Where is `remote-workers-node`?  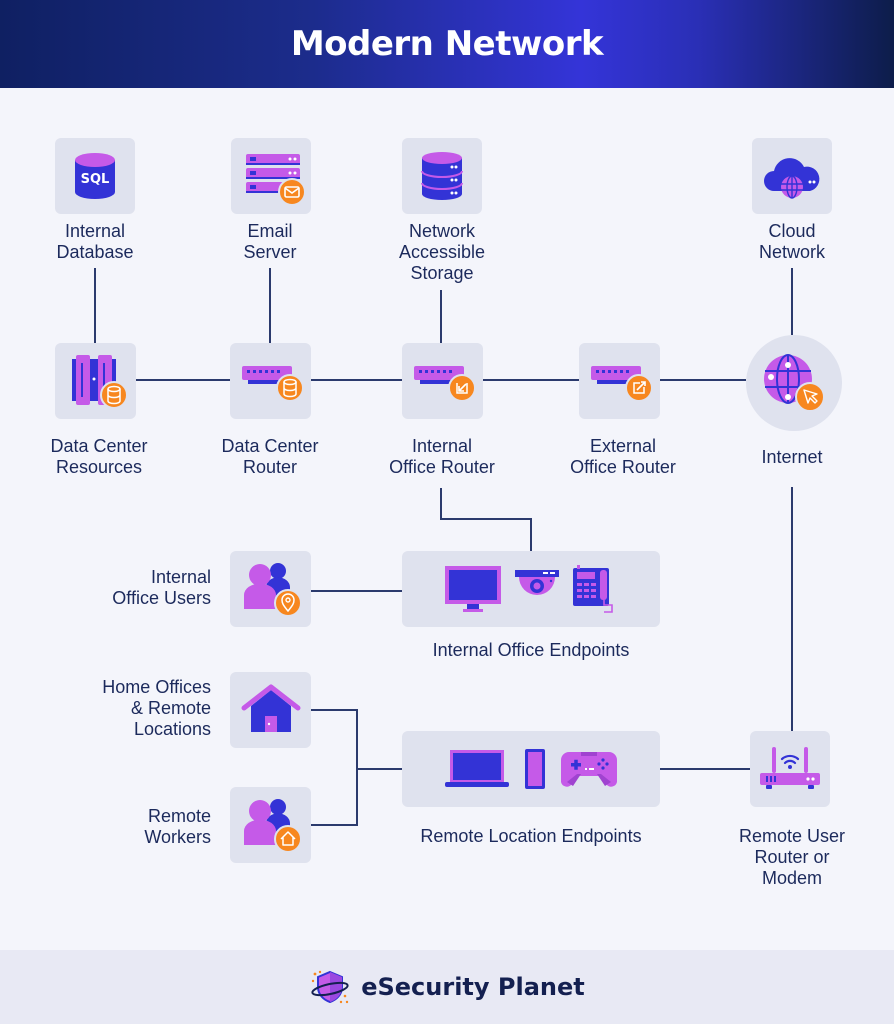 remote-workers-node is located at coordinates (270, 825).